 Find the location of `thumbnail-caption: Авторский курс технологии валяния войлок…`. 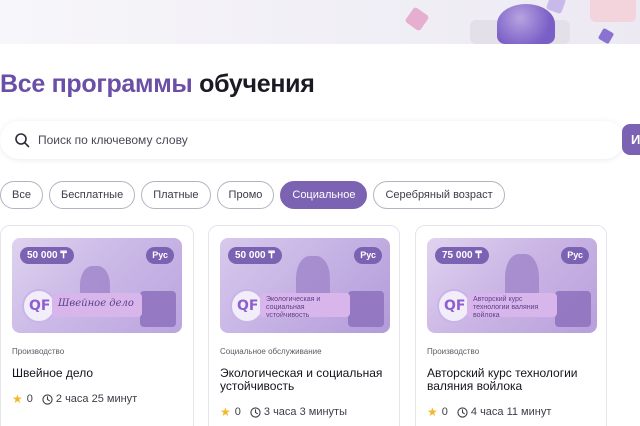

thumbnail-caption: Авторский курс технологии валяния войлок… is located at coordinates (512, 305).